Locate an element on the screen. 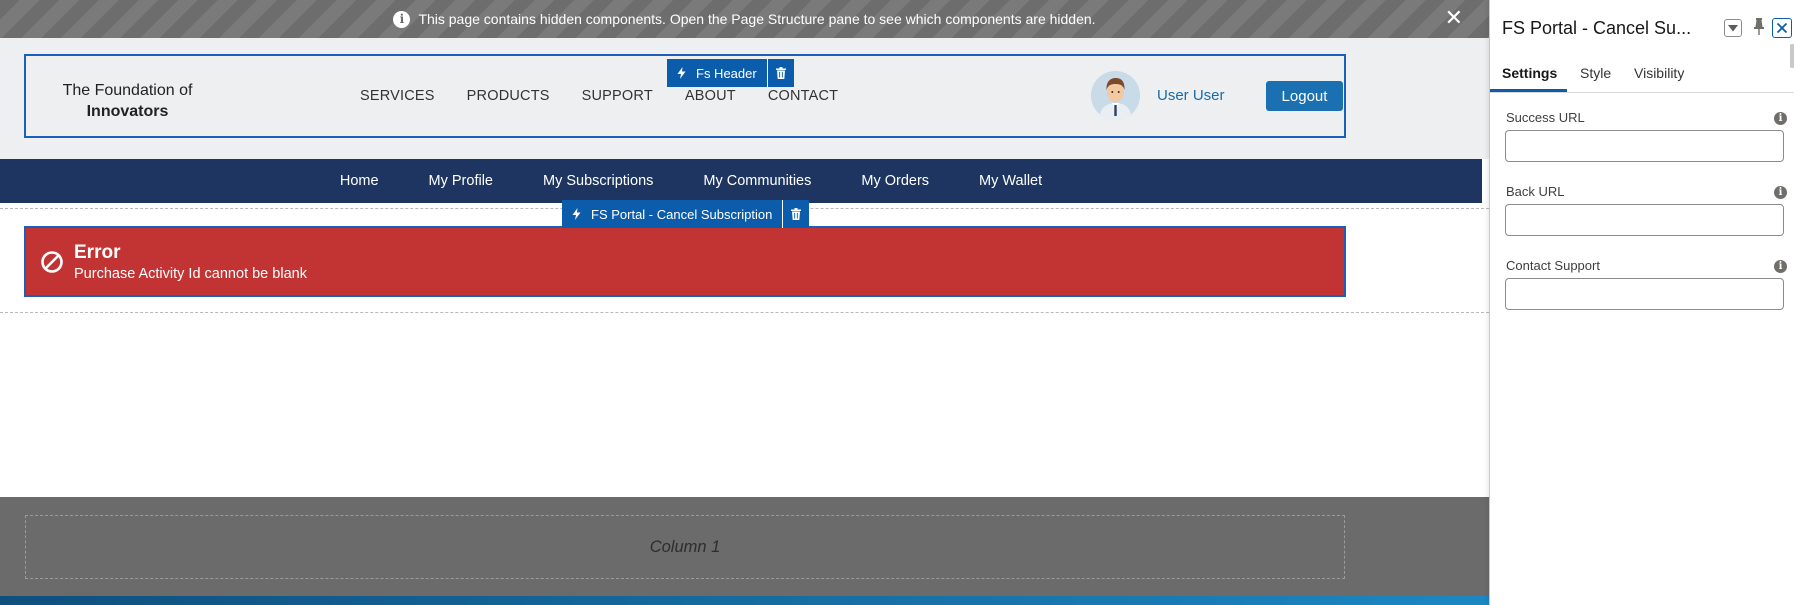 The width and height of the screenshot is (1794, 605). sub-nav-my-orders: My Orders is located at coordinates (895, 181).